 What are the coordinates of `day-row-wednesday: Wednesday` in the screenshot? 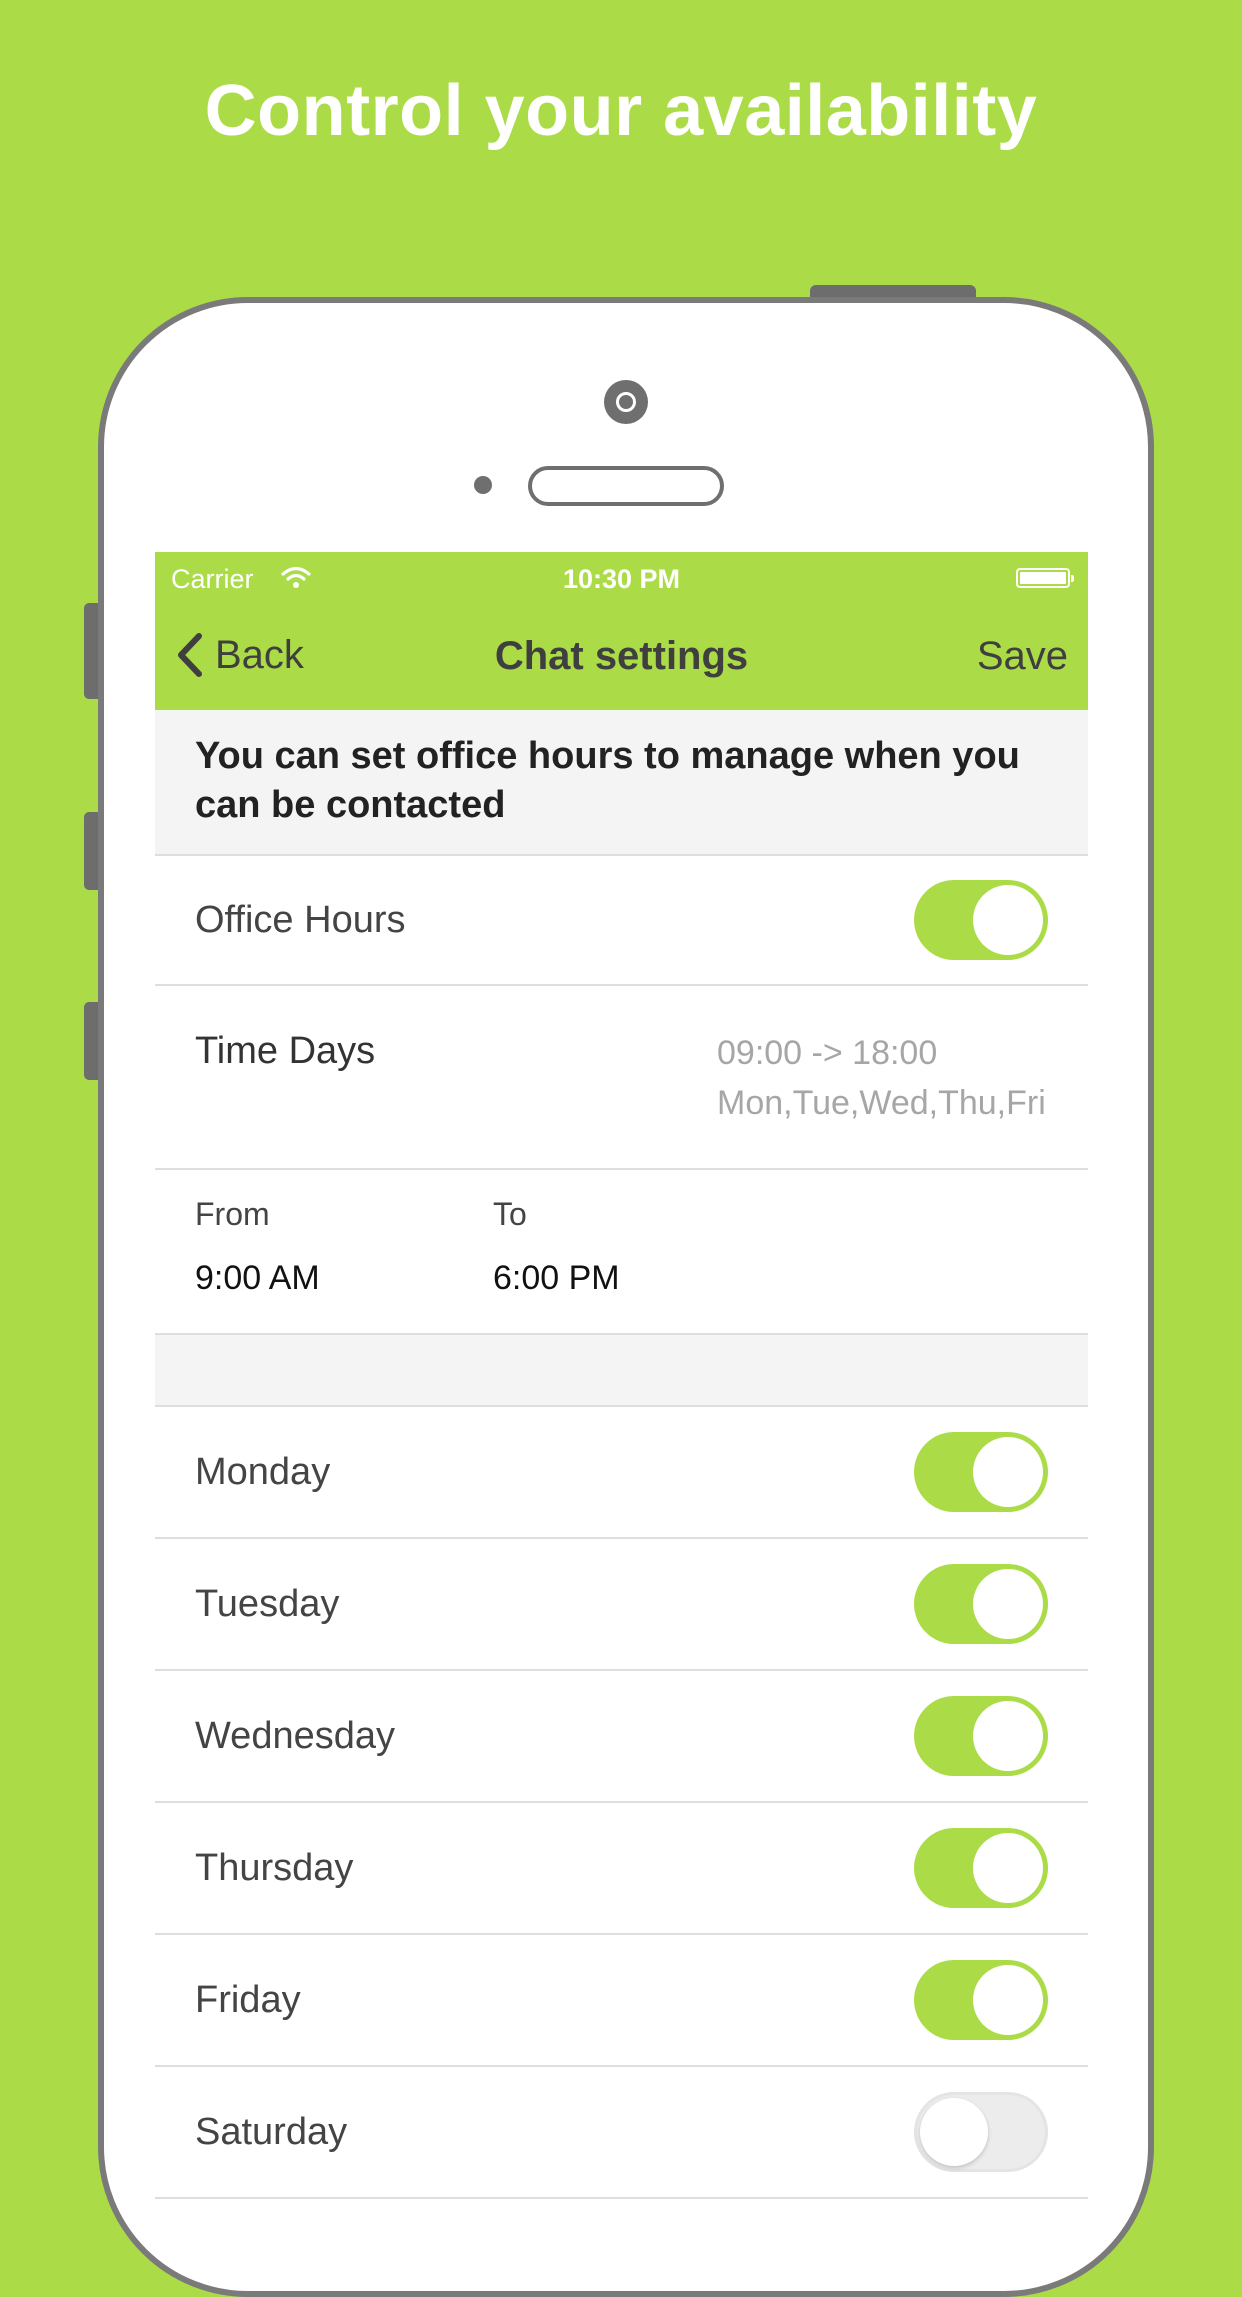 It's located at (621, 1737).